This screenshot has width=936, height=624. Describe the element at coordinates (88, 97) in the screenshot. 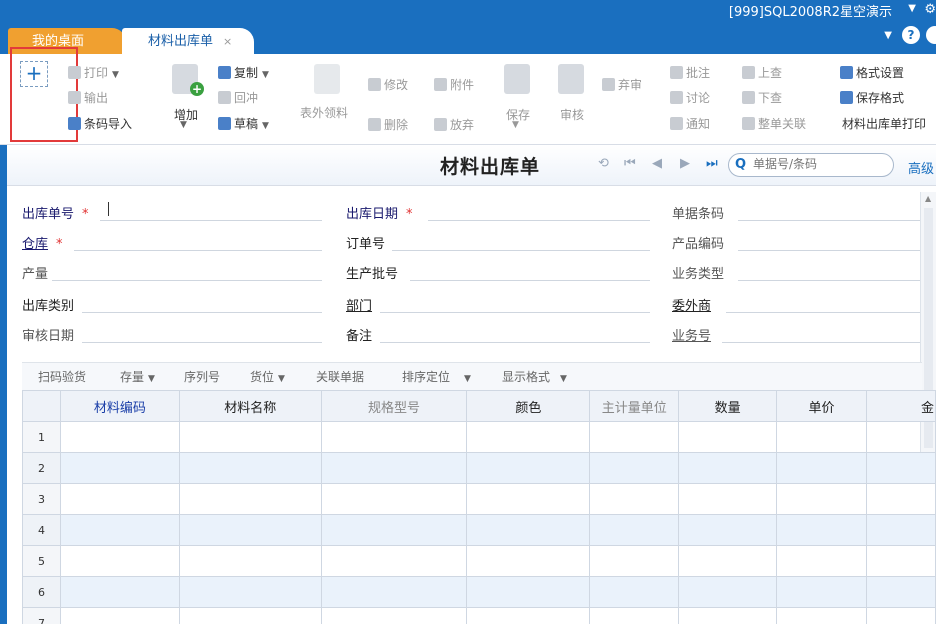

I see `export-button: 输出` at that location.